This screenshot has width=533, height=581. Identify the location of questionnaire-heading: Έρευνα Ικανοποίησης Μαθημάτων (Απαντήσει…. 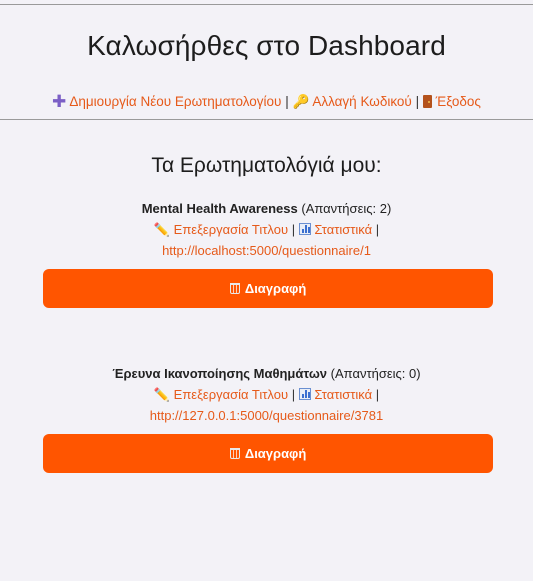
(266, 373).